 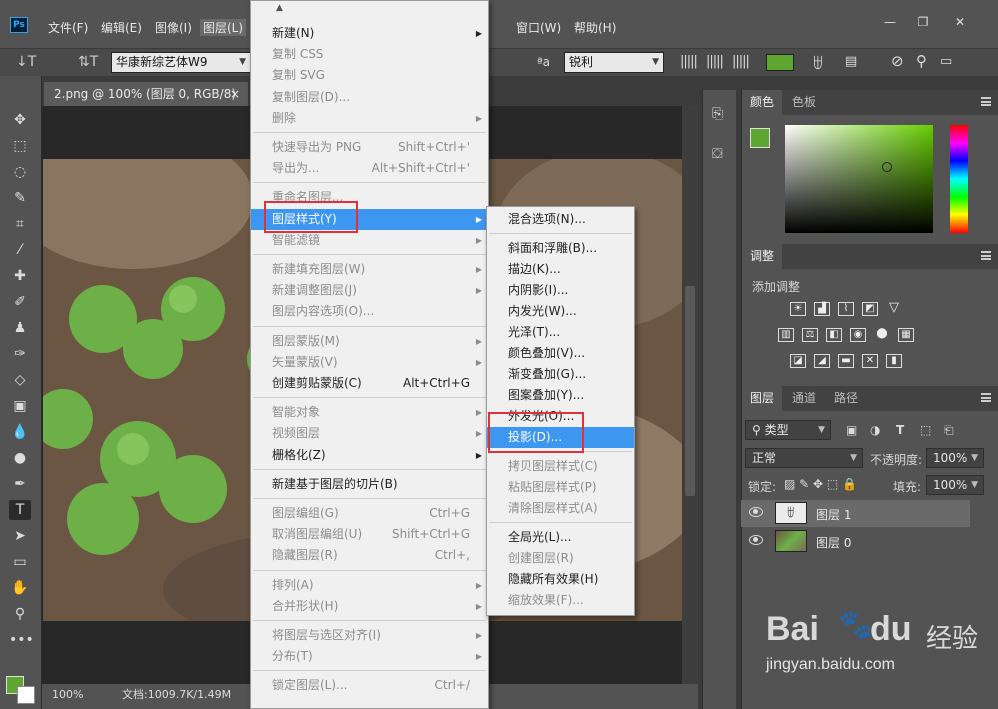 I want to click on menu-item: 新建(N) ▶, so click(x=369, y=33).